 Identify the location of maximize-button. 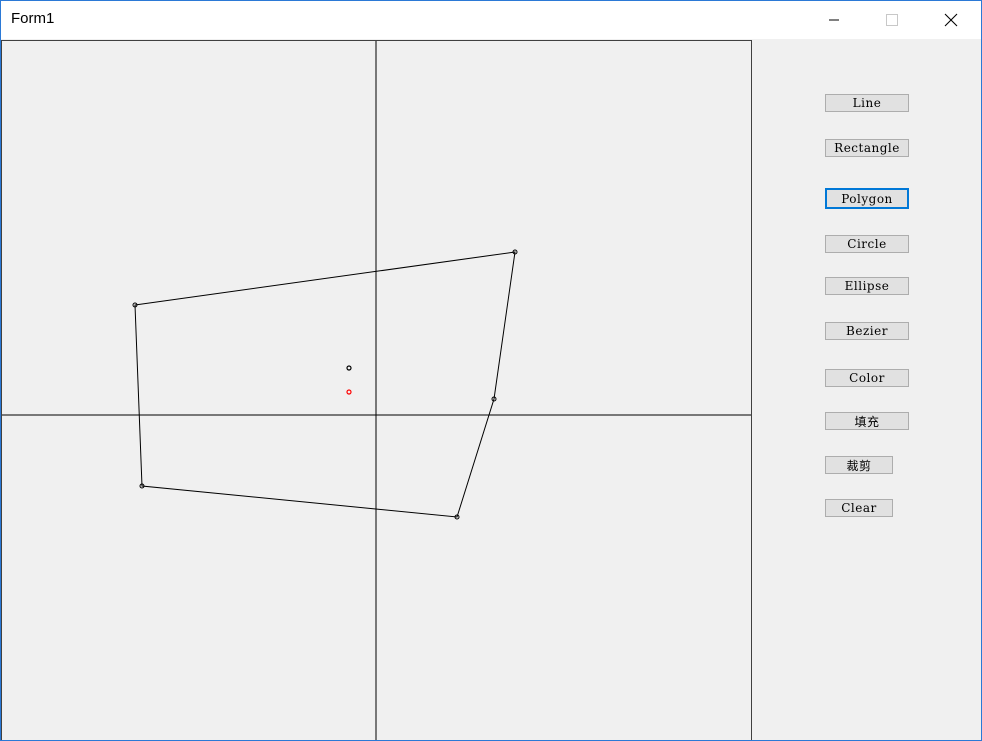
(892, 20).